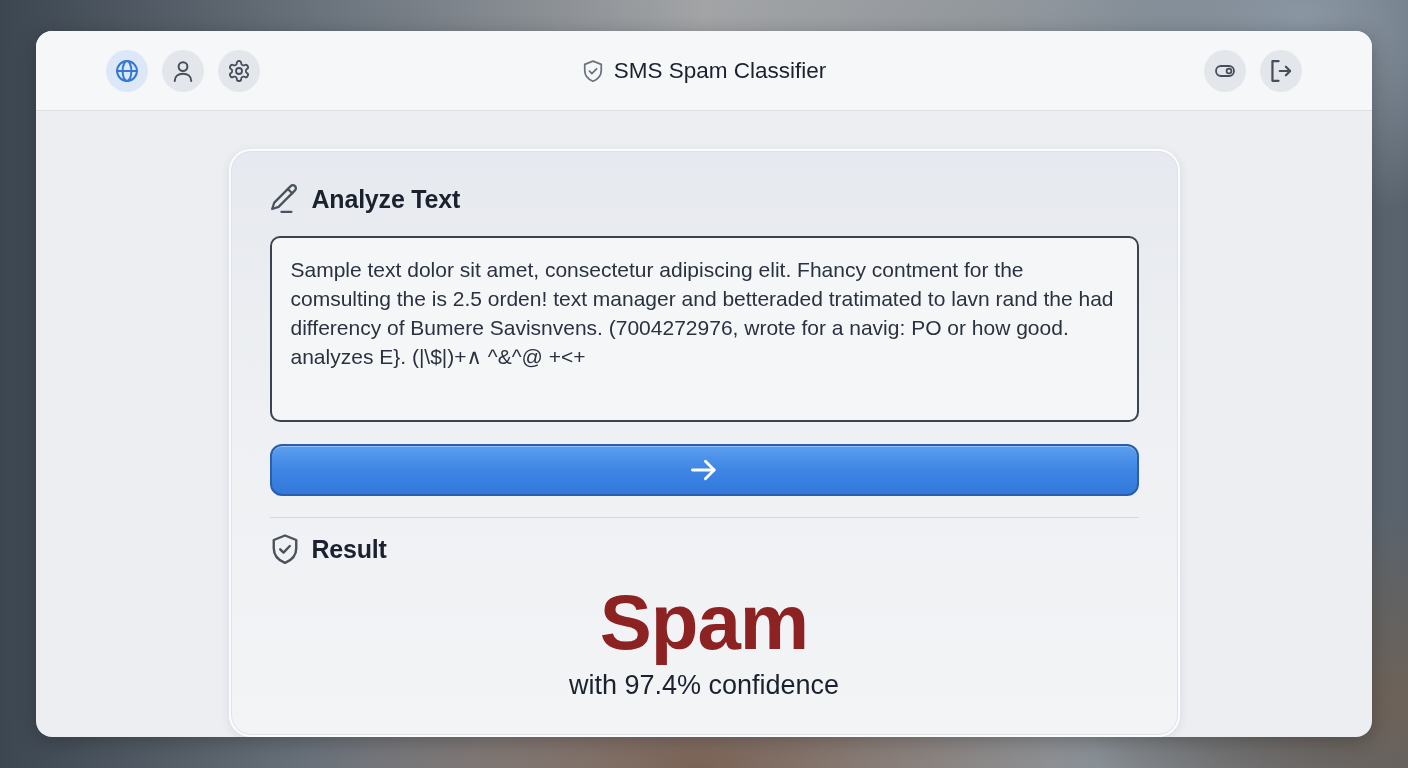 The image size is (1408, 768). Describe the element at coordinates (349, 549) in the screenshot. I see `section-title: Result` at that location.